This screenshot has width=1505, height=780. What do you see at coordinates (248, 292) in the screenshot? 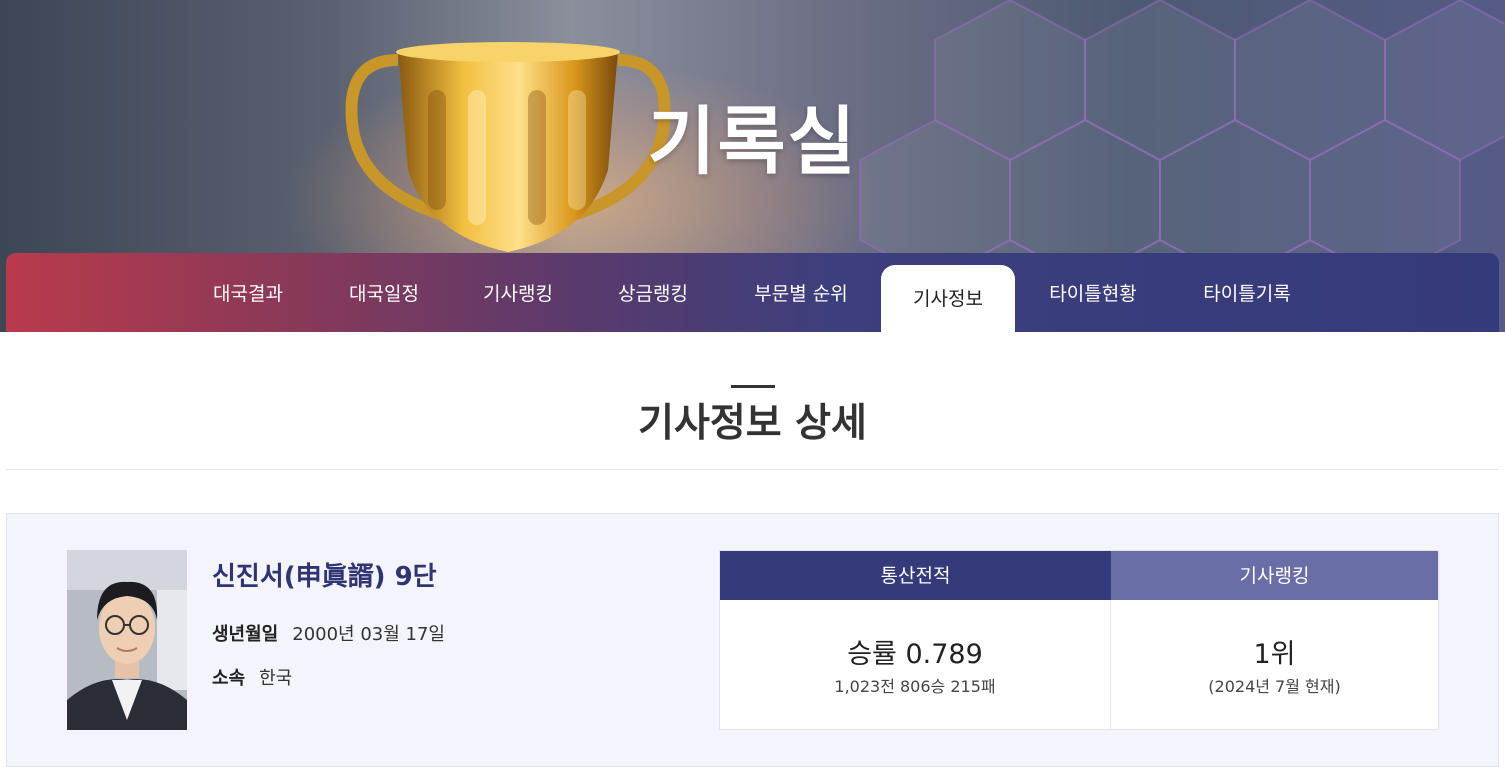
I see `tab-game-results: 대국결과` at bounding box center [248, 292].